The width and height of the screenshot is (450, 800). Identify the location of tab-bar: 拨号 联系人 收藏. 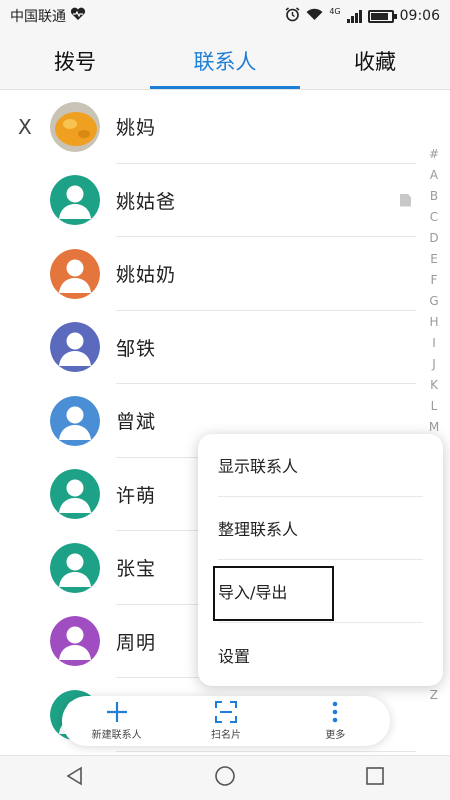
(225, 61).